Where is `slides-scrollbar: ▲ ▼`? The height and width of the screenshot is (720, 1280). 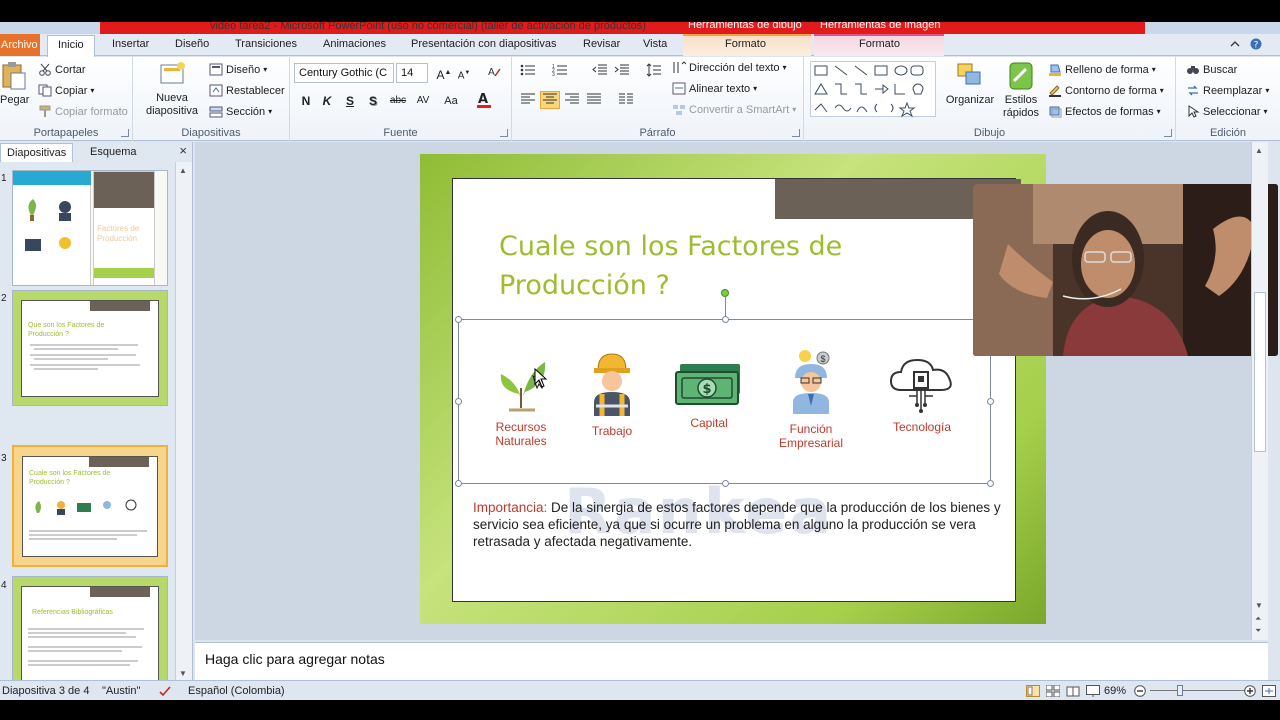 slides-scrollbar: ▲ ▼ is located at coordinates (183, 421).